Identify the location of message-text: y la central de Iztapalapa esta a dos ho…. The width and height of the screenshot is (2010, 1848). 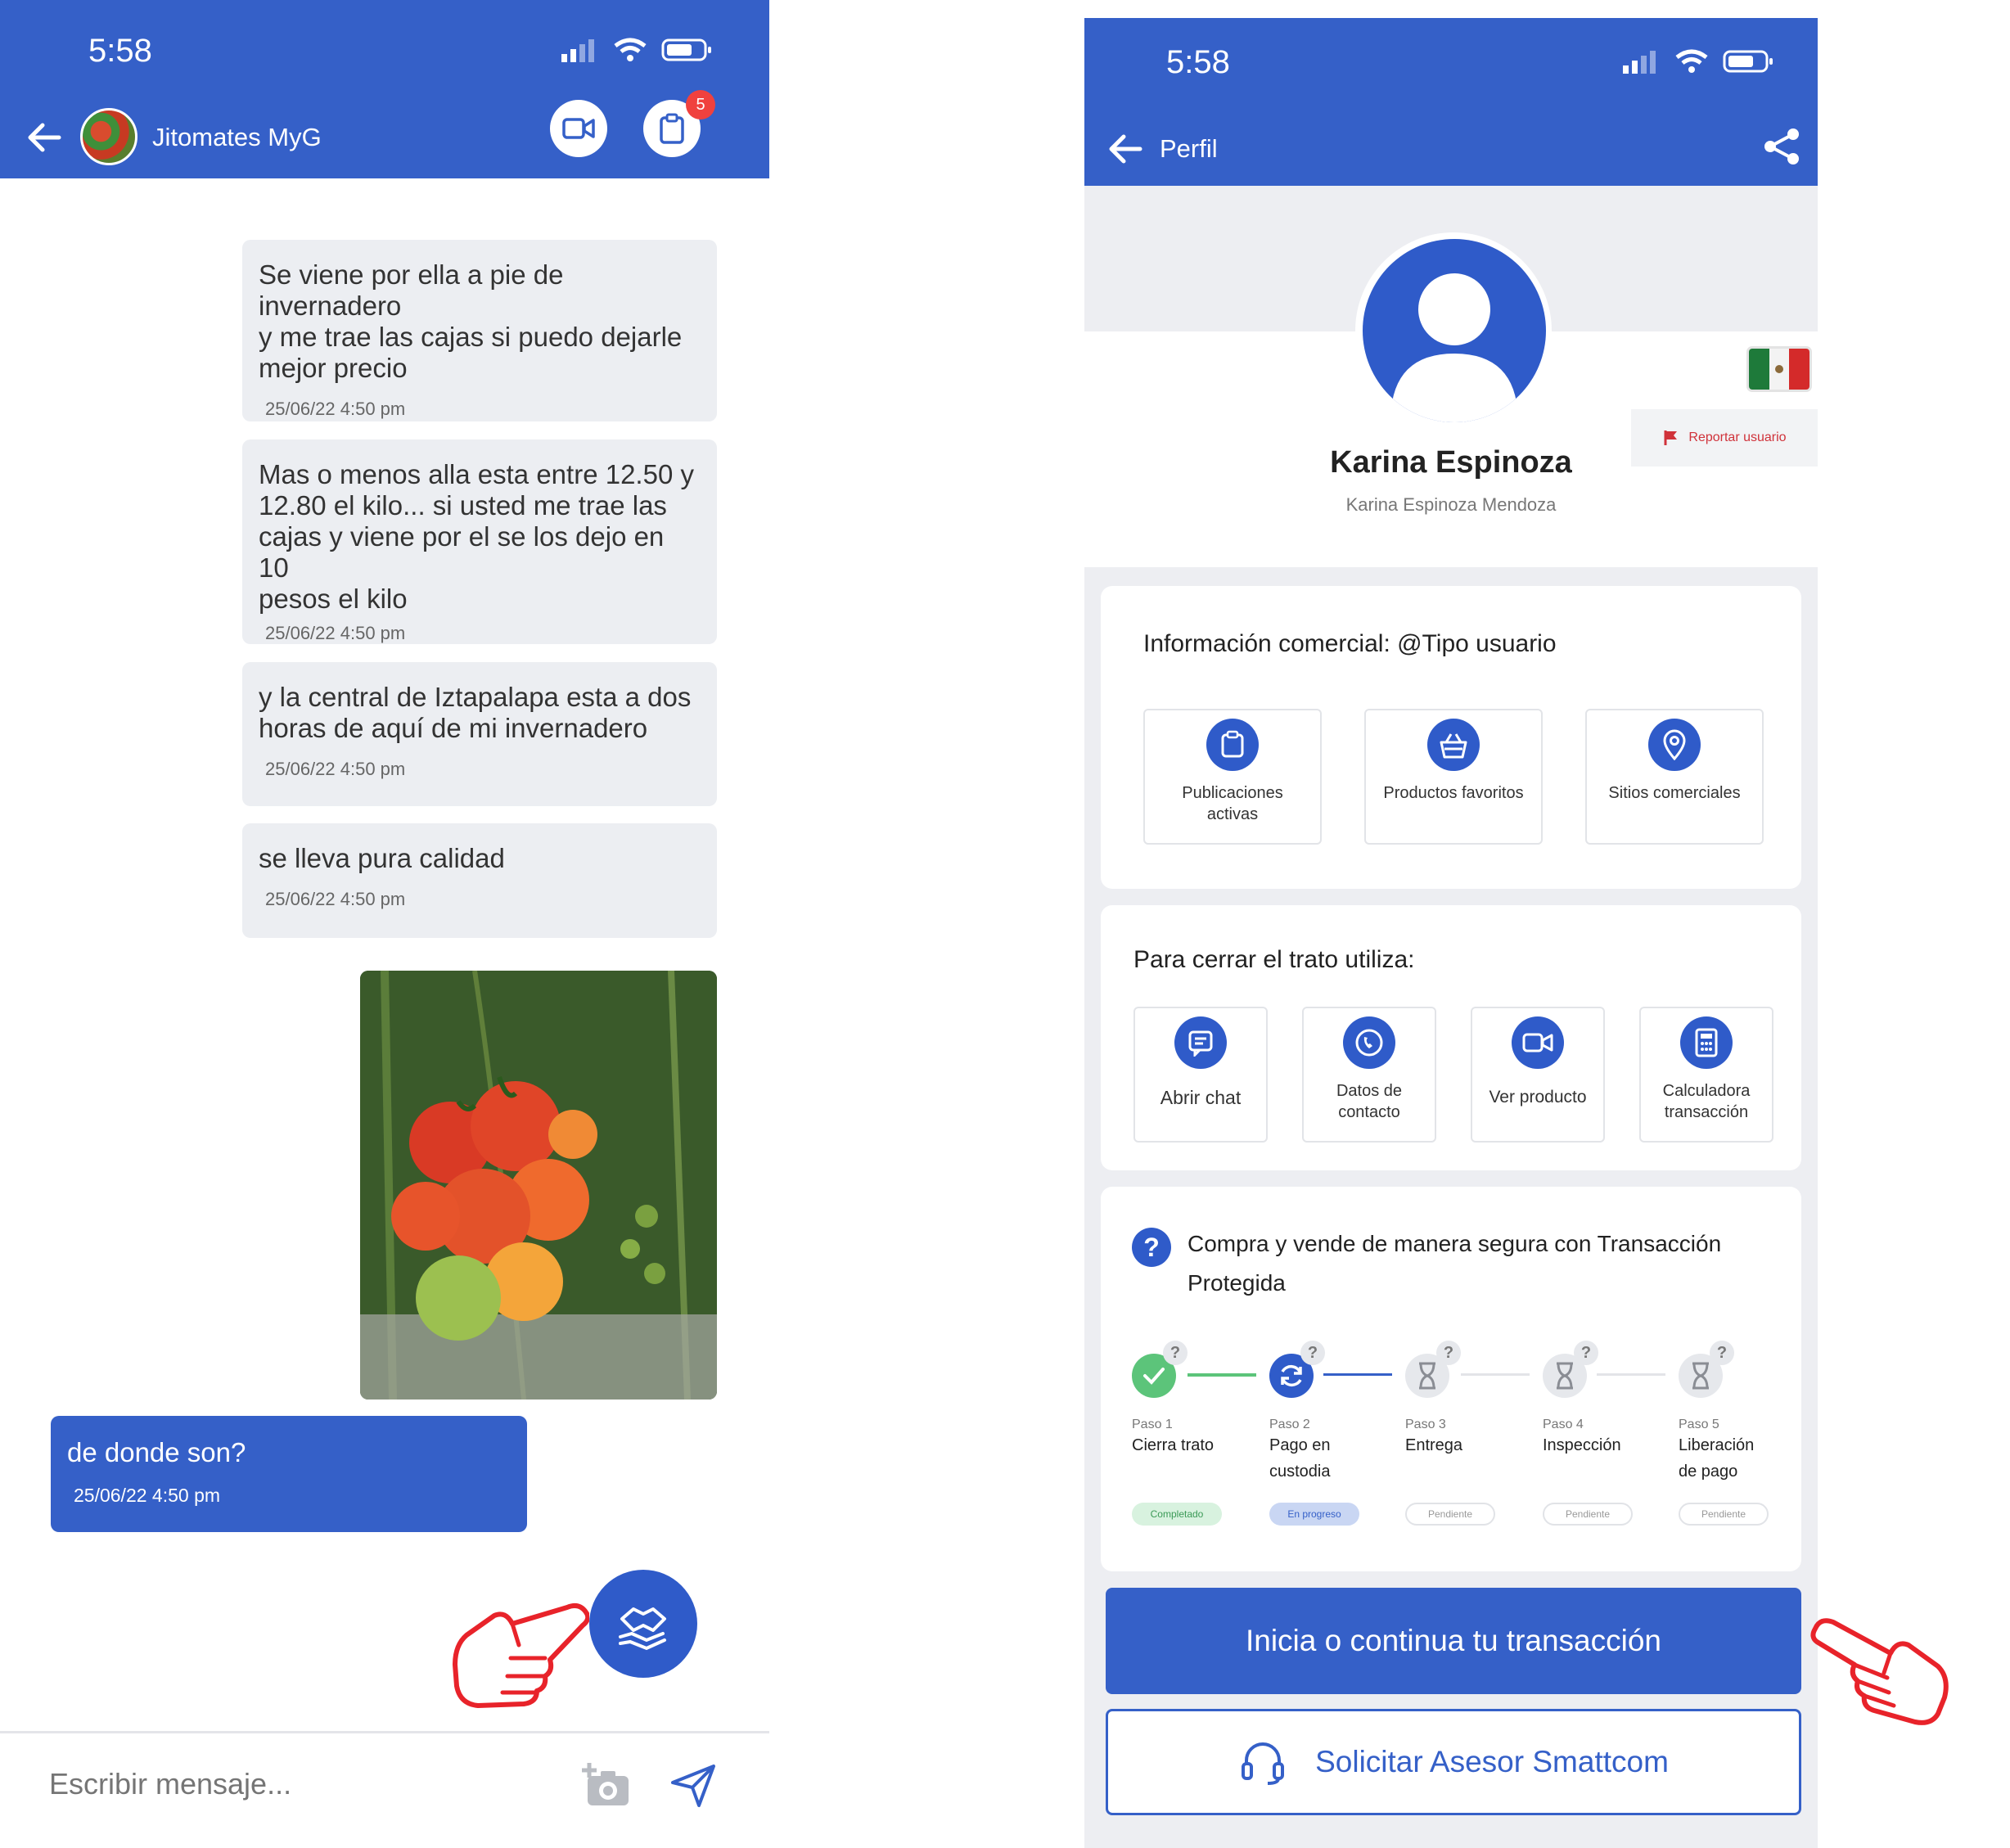
(476, 712).